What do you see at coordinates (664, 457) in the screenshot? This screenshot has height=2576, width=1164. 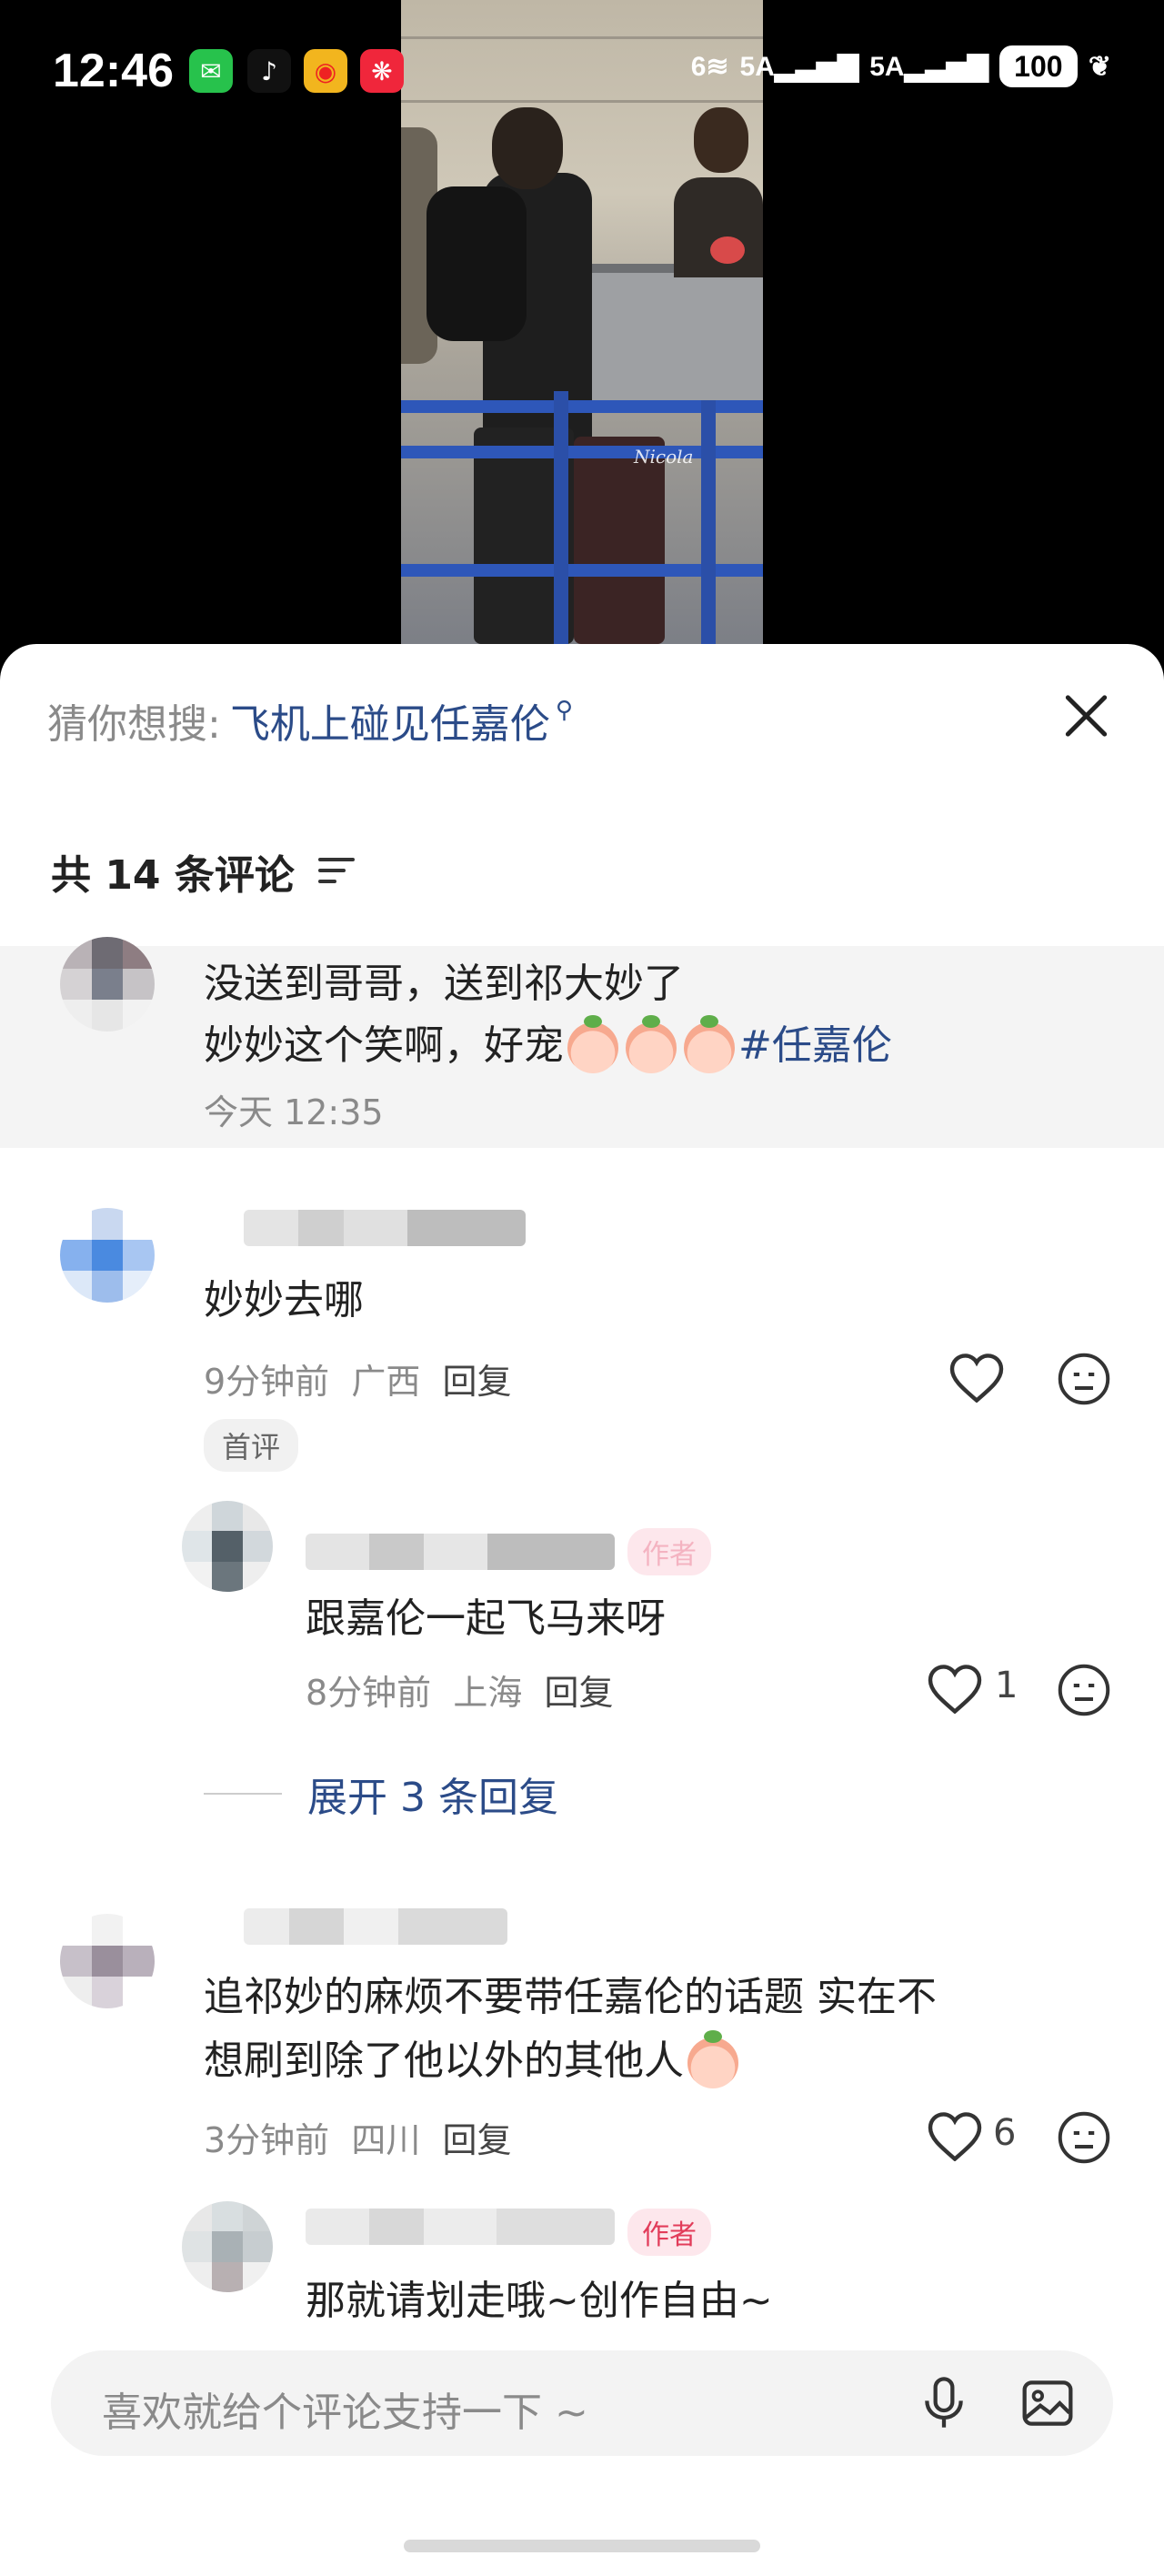 I see `video-watermark: Nicola` at bounding box center [664, 457].